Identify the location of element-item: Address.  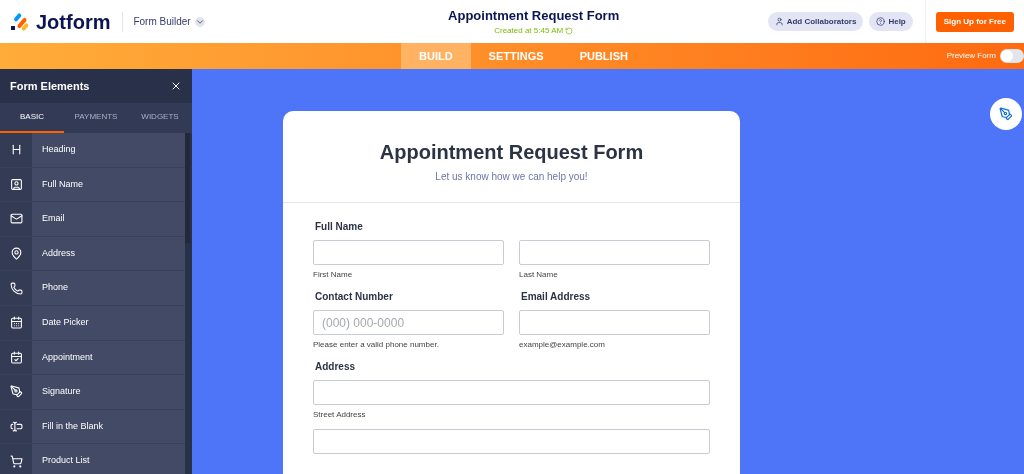
(92, 254).